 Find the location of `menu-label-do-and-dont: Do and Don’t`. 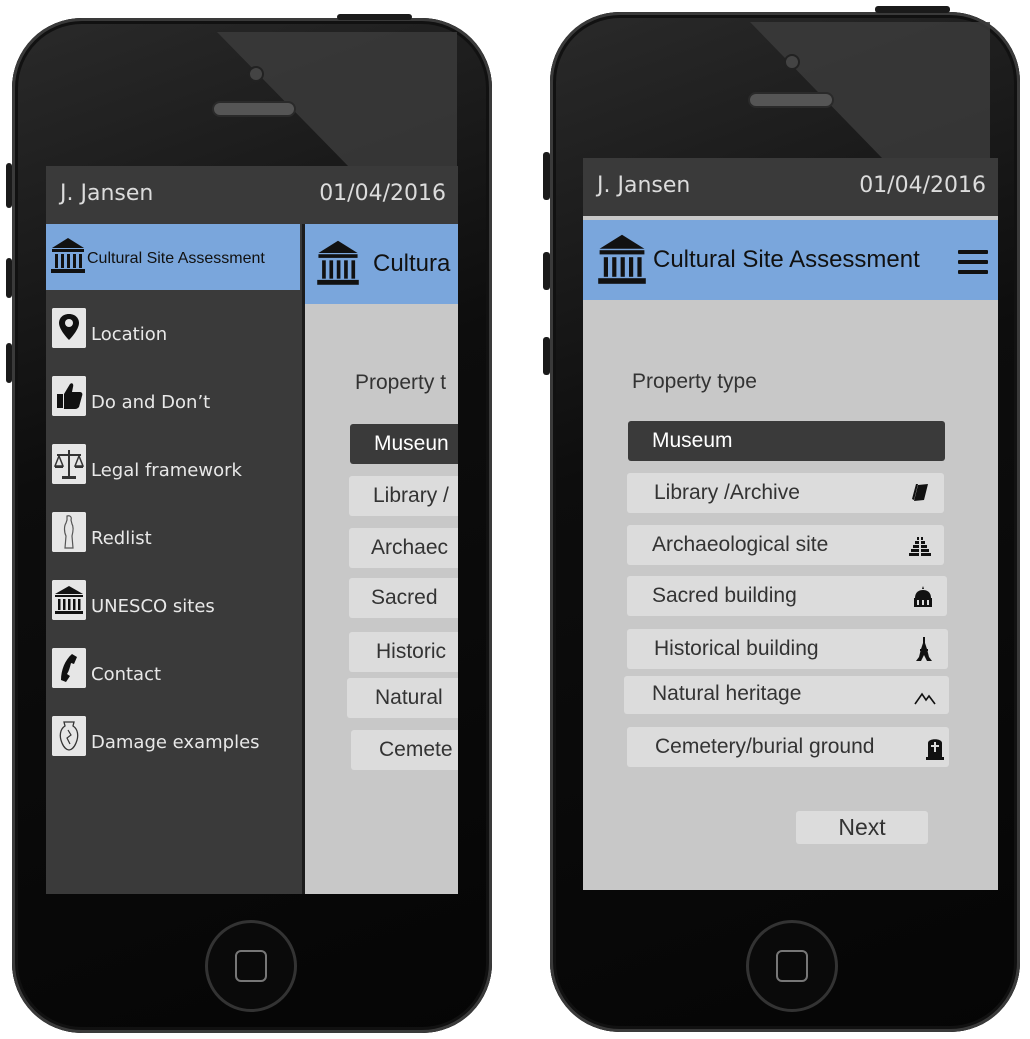

menu-label-do-and-dont: Do and Don’t is located at coordinates (151, 402).